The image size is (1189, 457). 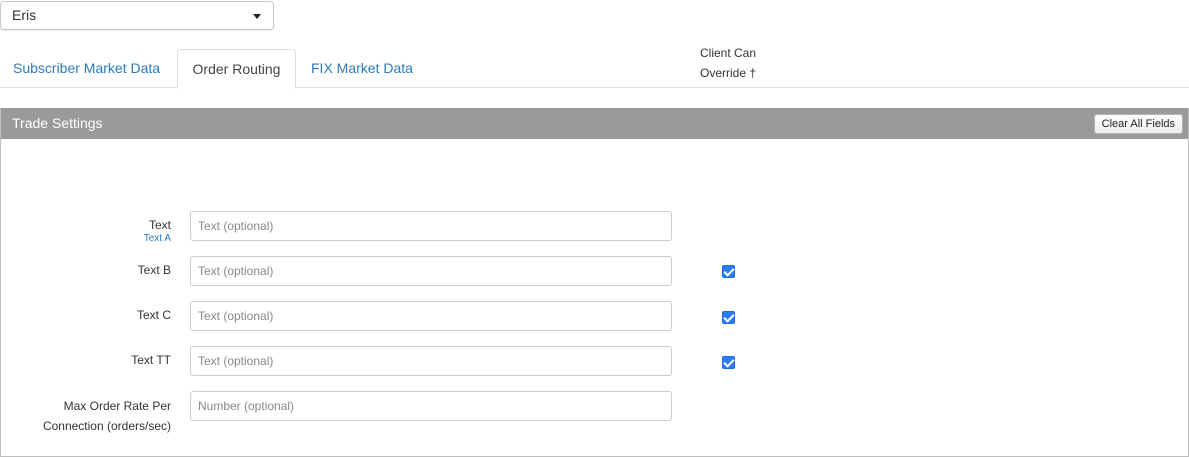 What do you see at coordinates (154, 270) in the screenshot?
I see `text-b-label: Text B` at bounding box center [154, 270].